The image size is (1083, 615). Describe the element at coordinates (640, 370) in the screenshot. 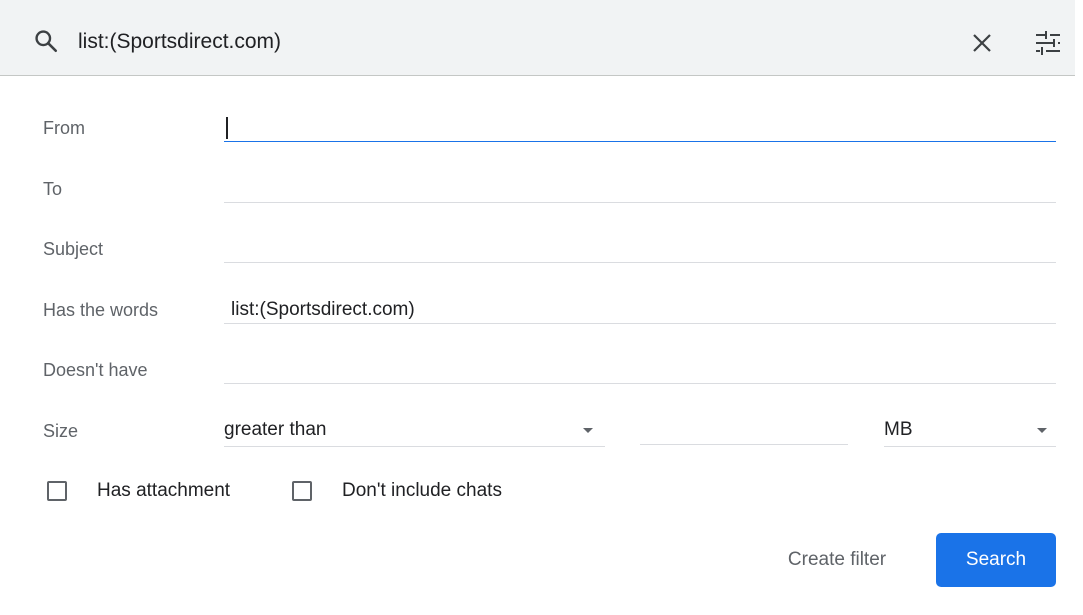

I see `doesnt-have-field` at that location.